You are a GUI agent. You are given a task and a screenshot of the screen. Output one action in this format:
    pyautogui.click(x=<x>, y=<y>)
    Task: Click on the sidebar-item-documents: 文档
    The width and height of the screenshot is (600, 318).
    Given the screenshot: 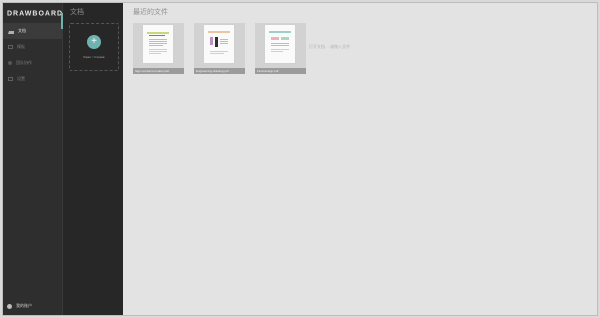 What is the action you would take?
    pyautogui.click(x=32, y=31)
    